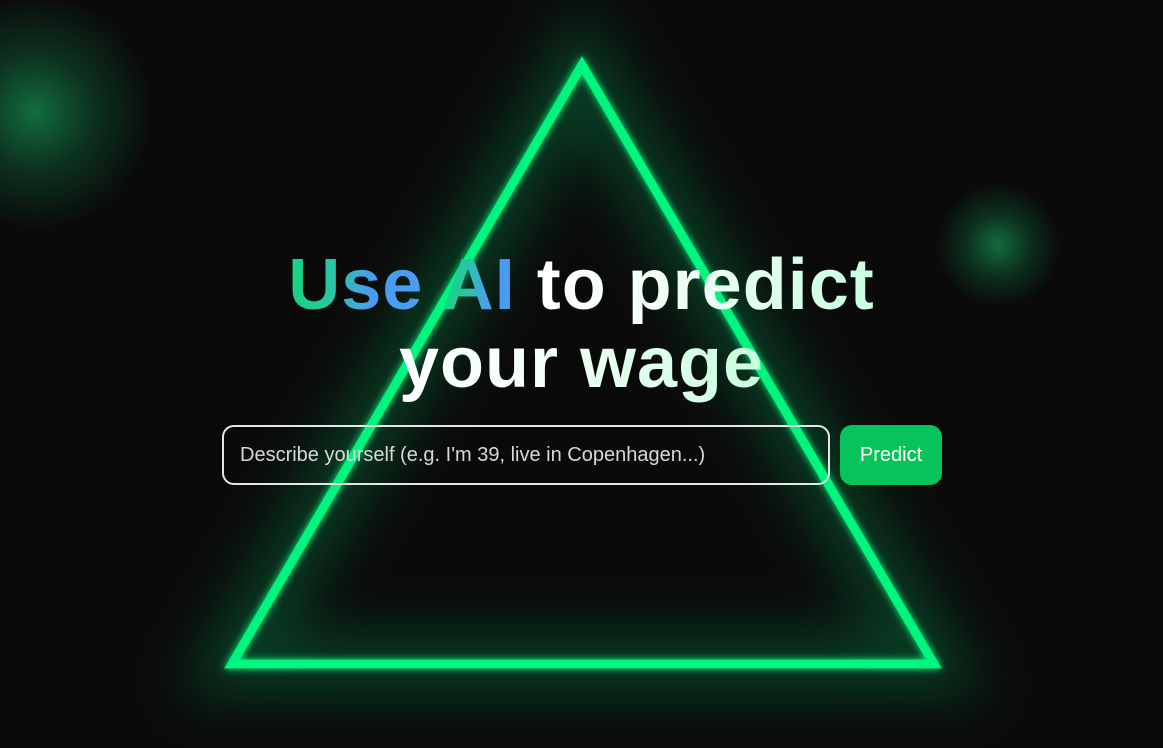  Describe the element at coordinates (478, 285) in the screenshot. I see `title-word-ai: AI` at that location.